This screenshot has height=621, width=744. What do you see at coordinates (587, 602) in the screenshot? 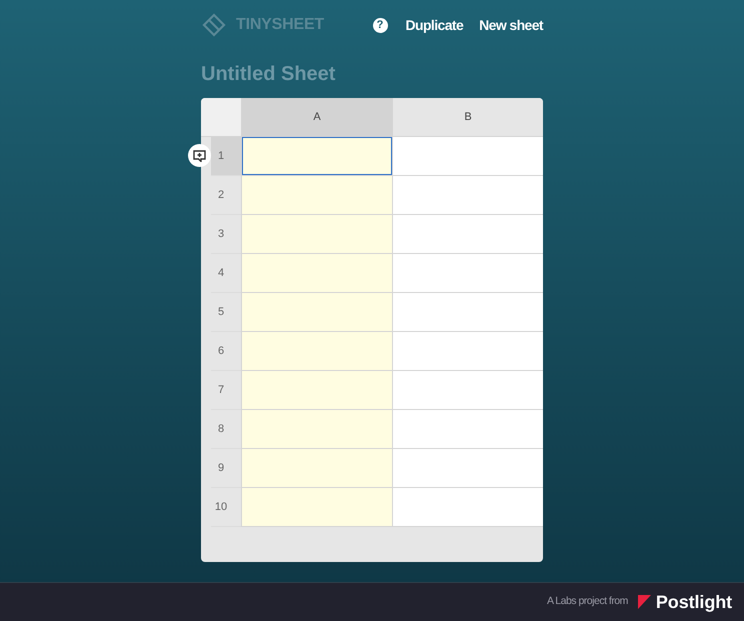
I see `credit-text: A Labs project from` at bounding box center [587, 602].